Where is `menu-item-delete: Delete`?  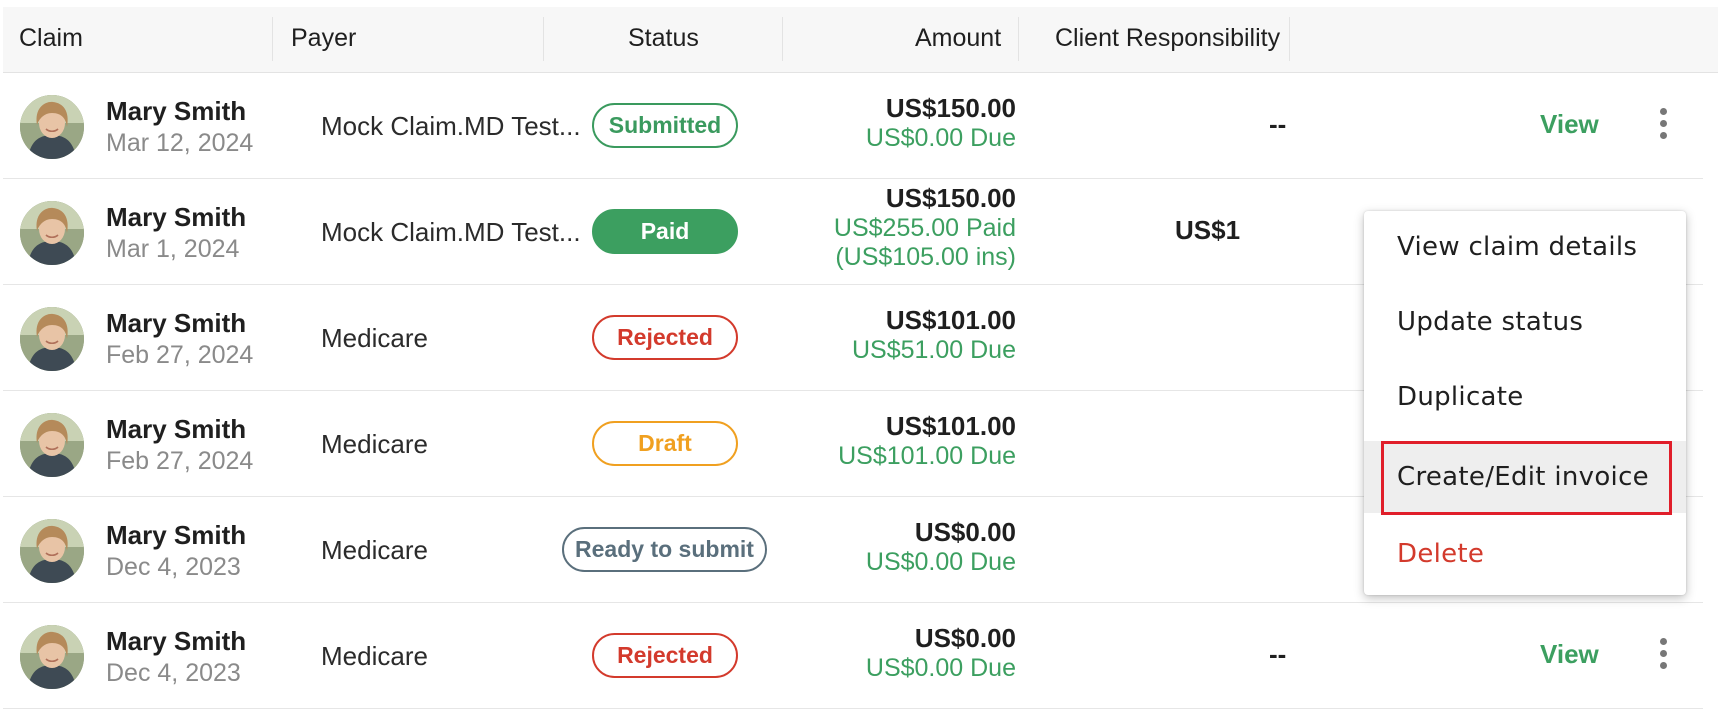 menu-item-delete: Delete is located at coordinates (1525, 554).